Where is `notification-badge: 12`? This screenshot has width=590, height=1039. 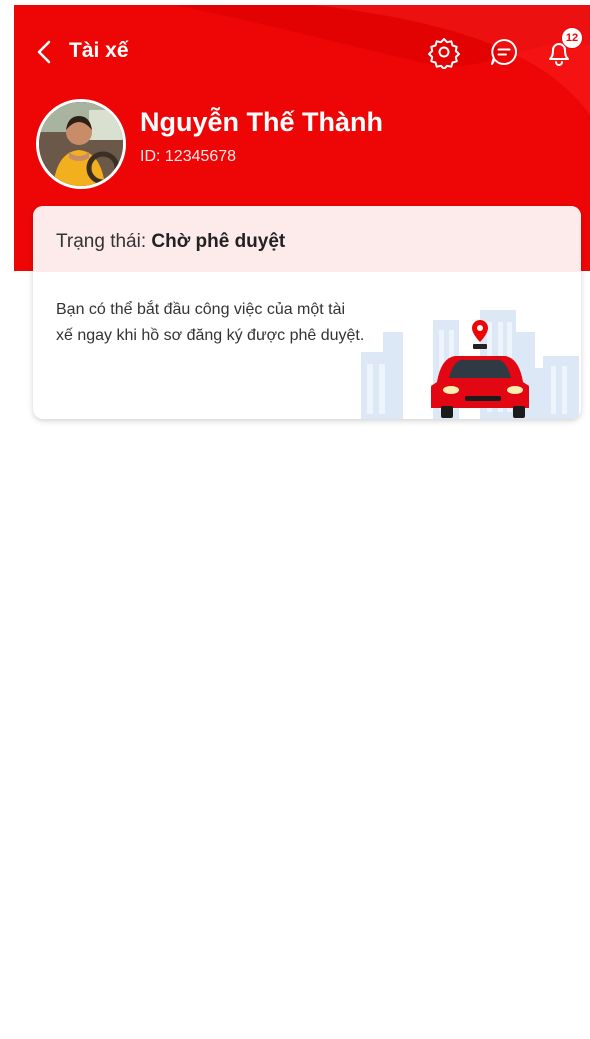
notification-badge: 12 is located at coordinates (572, 38).